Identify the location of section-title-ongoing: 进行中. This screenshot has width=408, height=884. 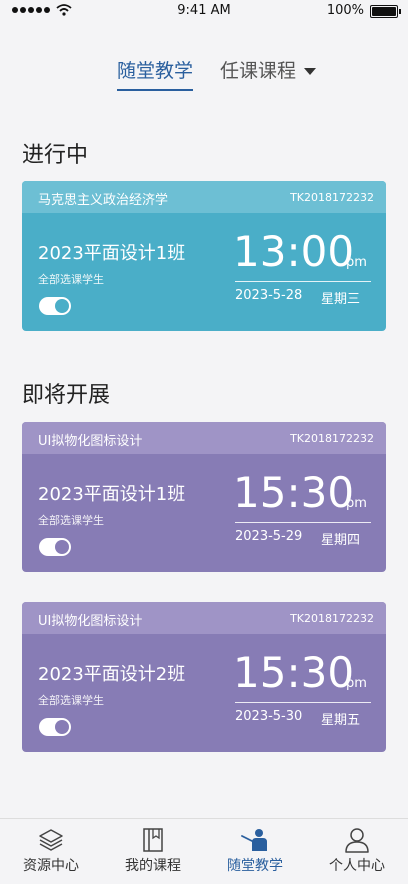
(55, 155).